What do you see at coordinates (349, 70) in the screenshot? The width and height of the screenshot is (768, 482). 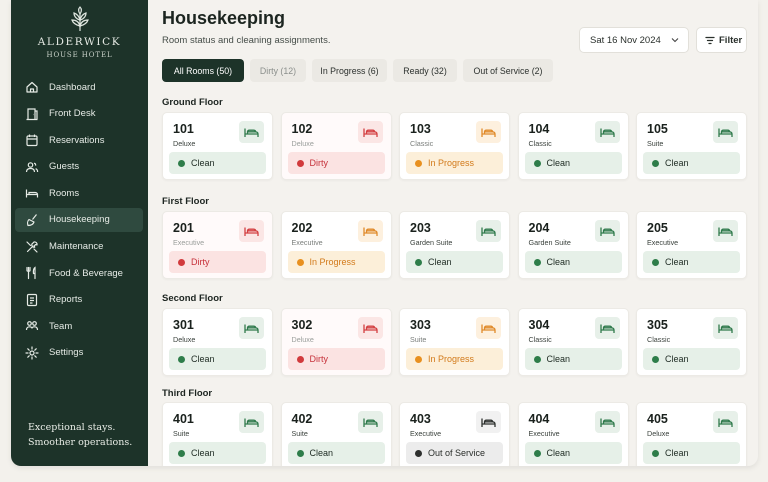 I see `tab-in-progress: In Progress (6)` at bounding box center [349, 70].